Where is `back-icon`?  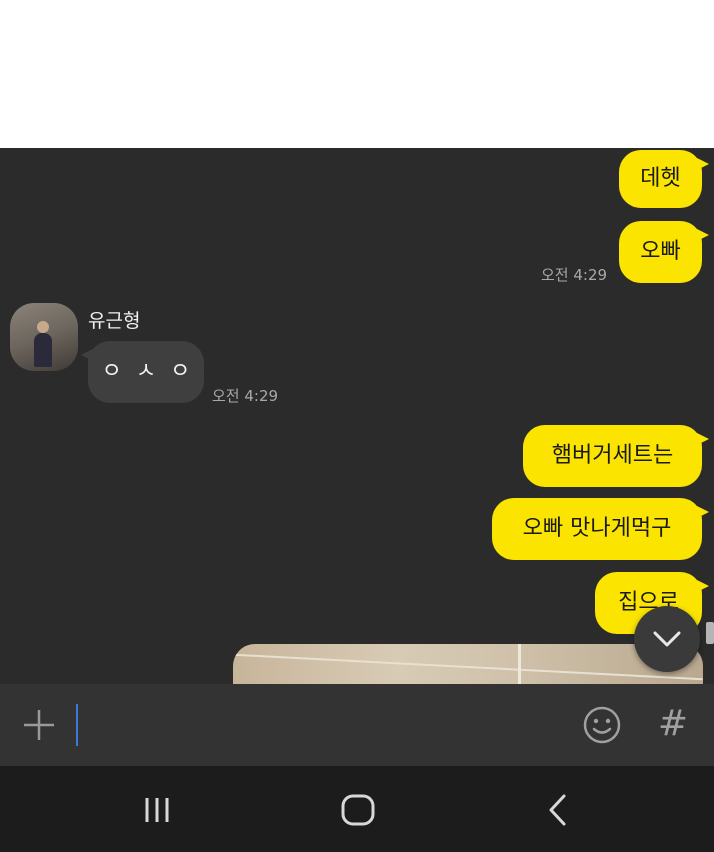 back-icon is located at coordinates (558, 810).